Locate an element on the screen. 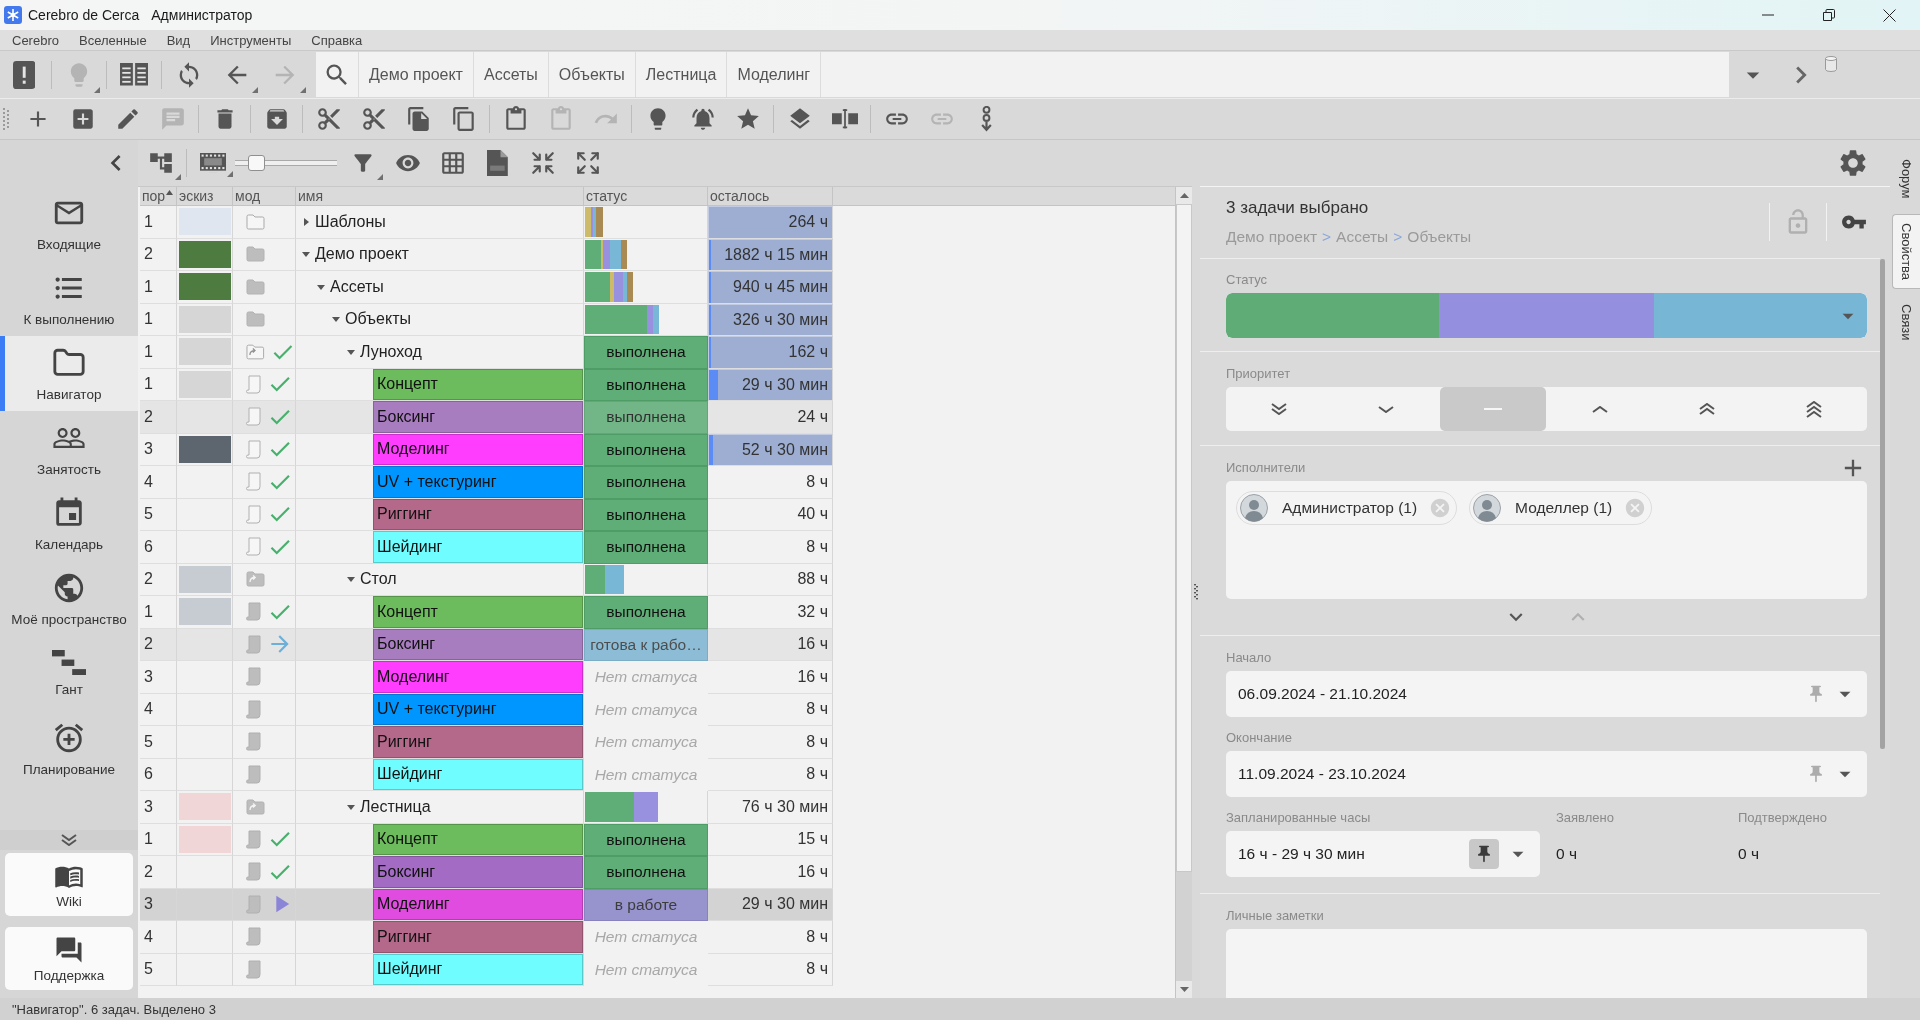  column-header: пор is located at coordinates (158, 196).